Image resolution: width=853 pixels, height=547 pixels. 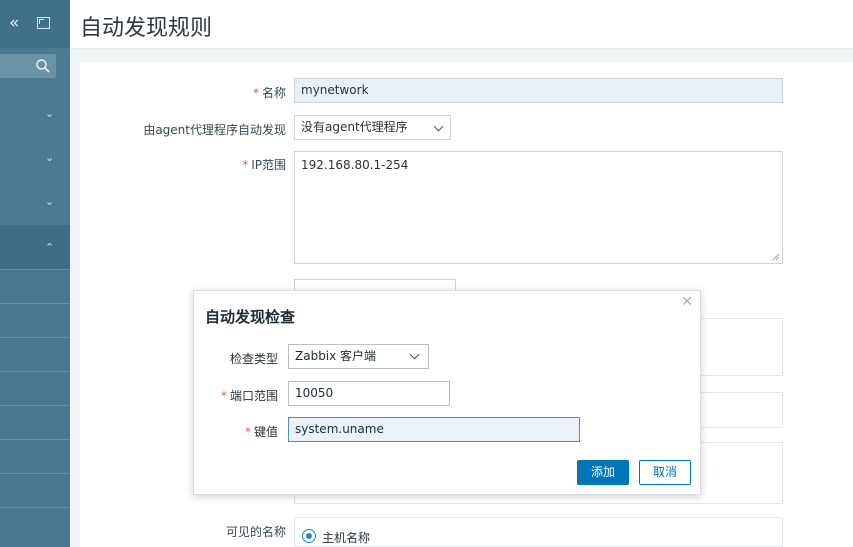 What do you see at coordinates (269, 93) in the screenshot?
I see `name-label: * 名称` at bounding box center [269, 93].